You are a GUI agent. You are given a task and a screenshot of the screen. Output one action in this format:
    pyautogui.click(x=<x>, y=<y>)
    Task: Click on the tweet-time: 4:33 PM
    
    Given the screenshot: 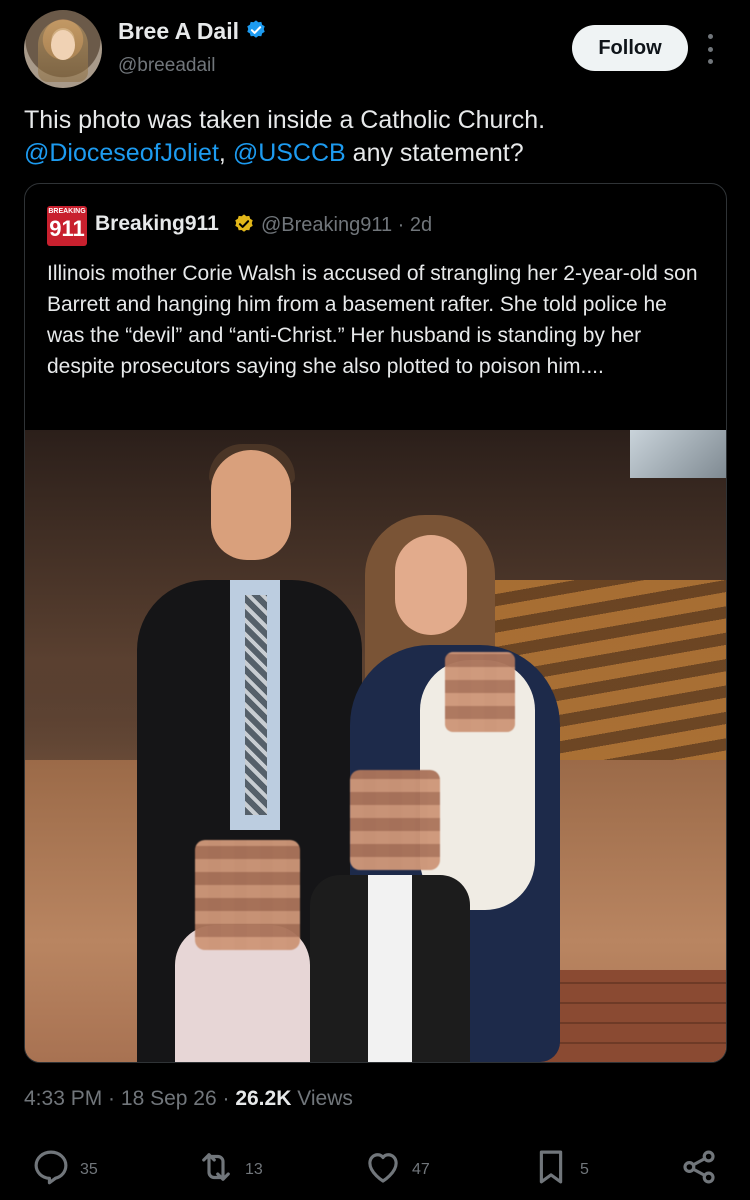 What is the action you would take?
    pyautogui.click(x=63, y=1098)
    